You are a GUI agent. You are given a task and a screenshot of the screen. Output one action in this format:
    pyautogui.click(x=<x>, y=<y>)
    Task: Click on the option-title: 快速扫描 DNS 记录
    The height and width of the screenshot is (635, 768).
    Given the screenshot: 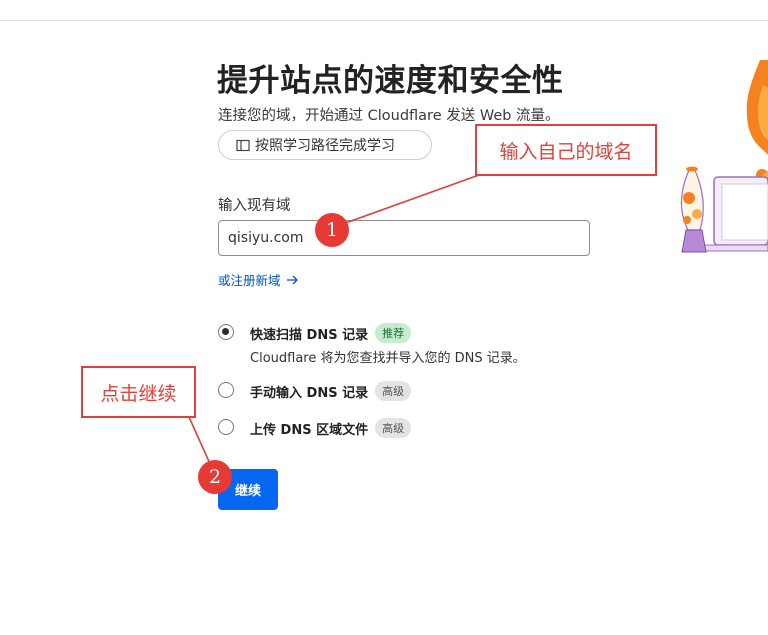 What is the action you would take?
    pyautogui.click(x=309, y=335)
    